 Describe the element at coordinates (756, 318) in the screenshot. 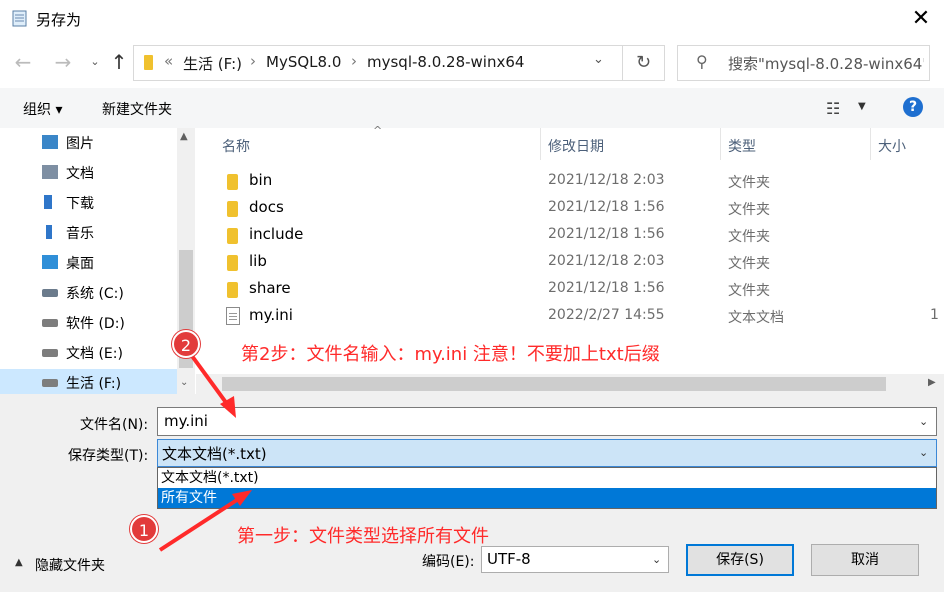

I see `file-type: 文本文档` at that location.